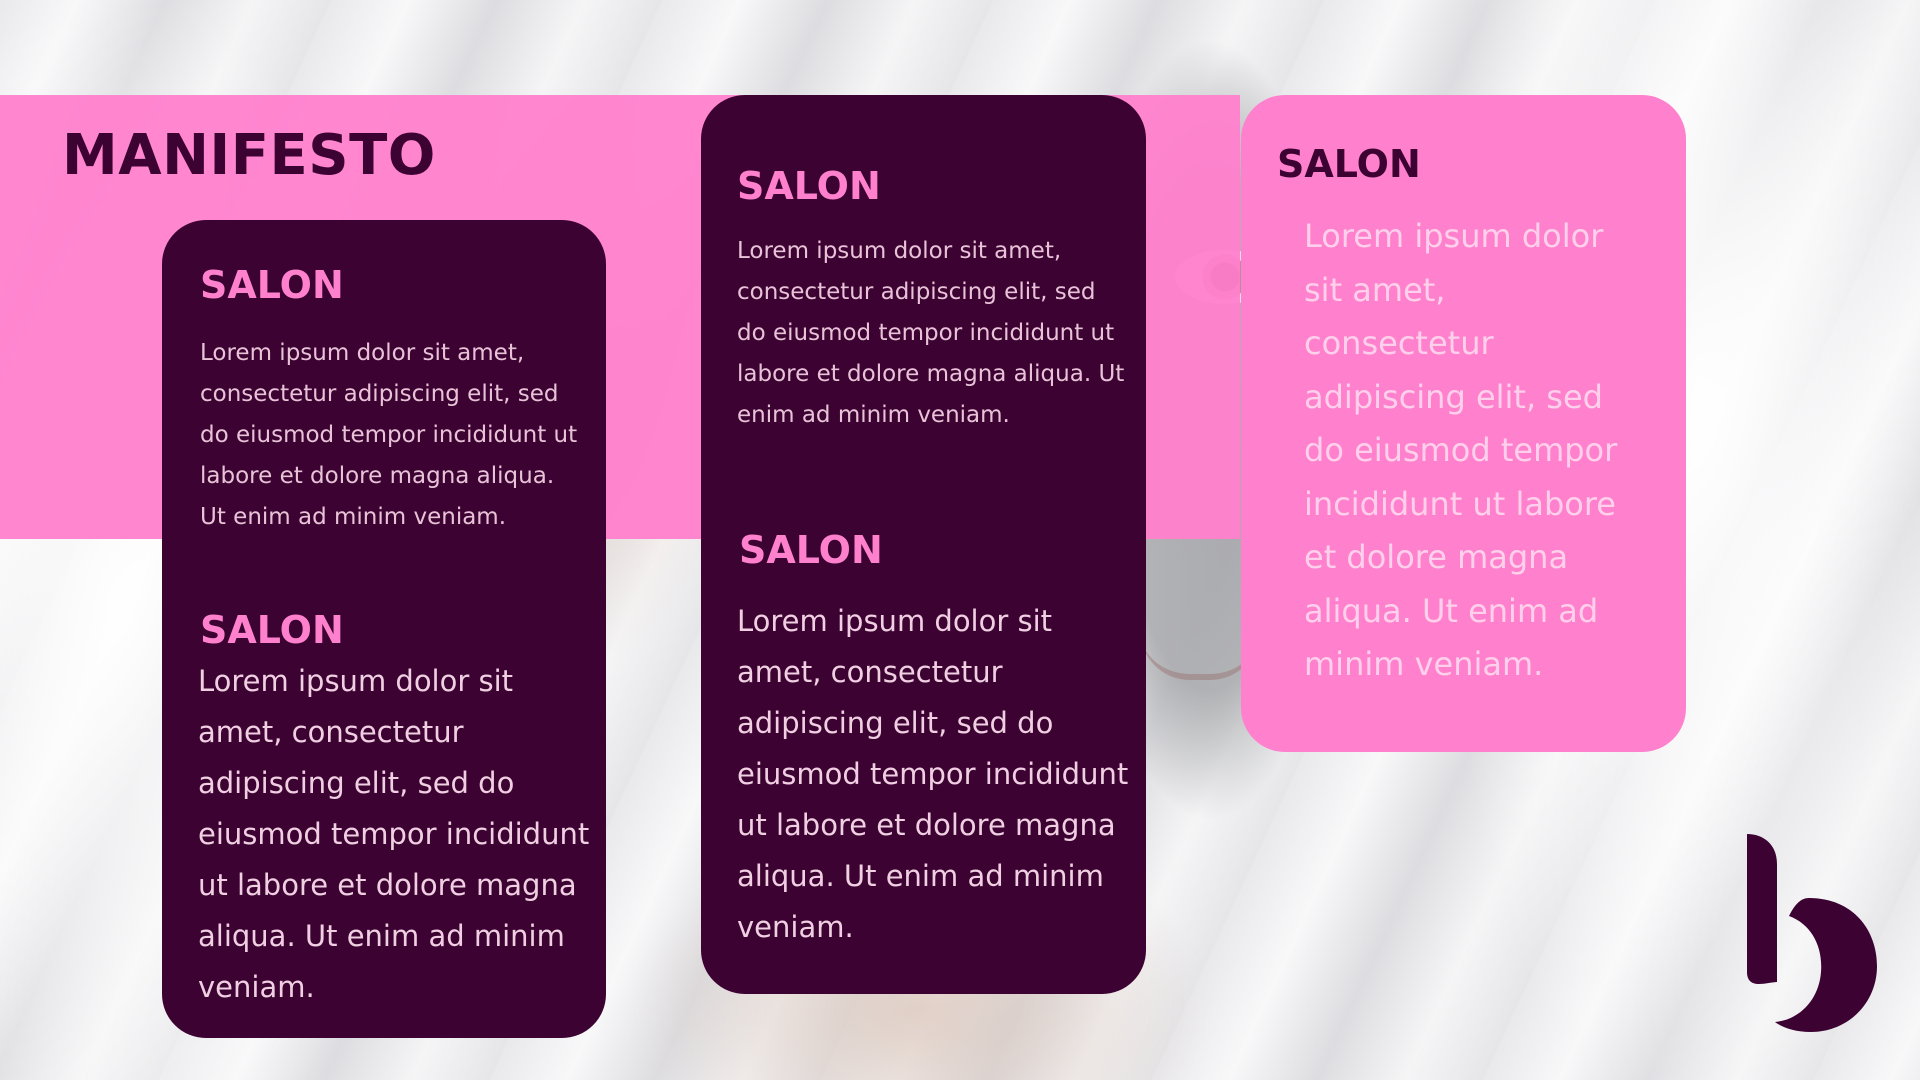 Image resolution: width=1920 pixels, height=1080 pixels. What do you see at coordinates (1812, 933) in the screenshot?
I see `b-letter-logo-icon` at bounding box center [1812, 933].